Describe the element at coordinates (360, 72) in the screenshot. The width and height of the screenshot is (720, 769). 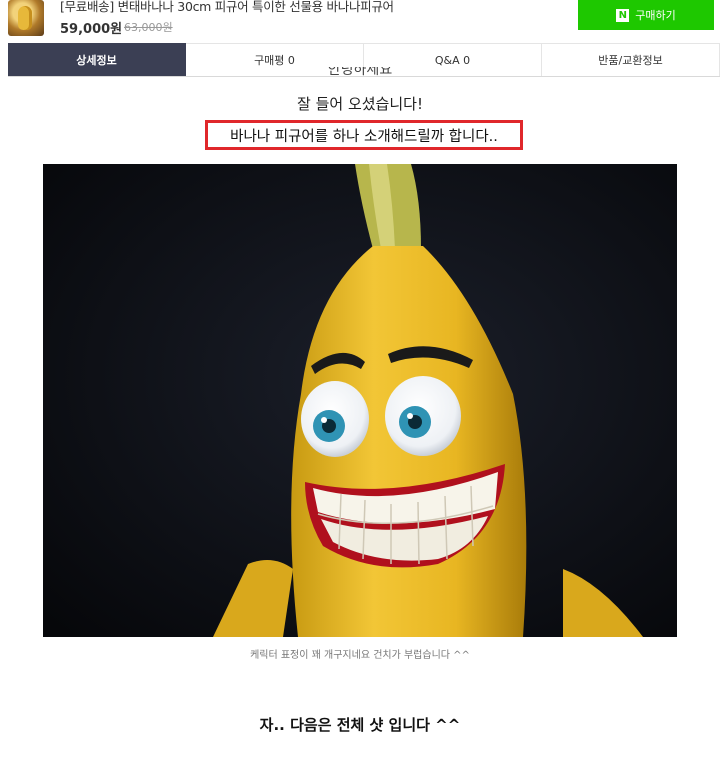
I see `partial-text-line: 안녕하세요` at that location.